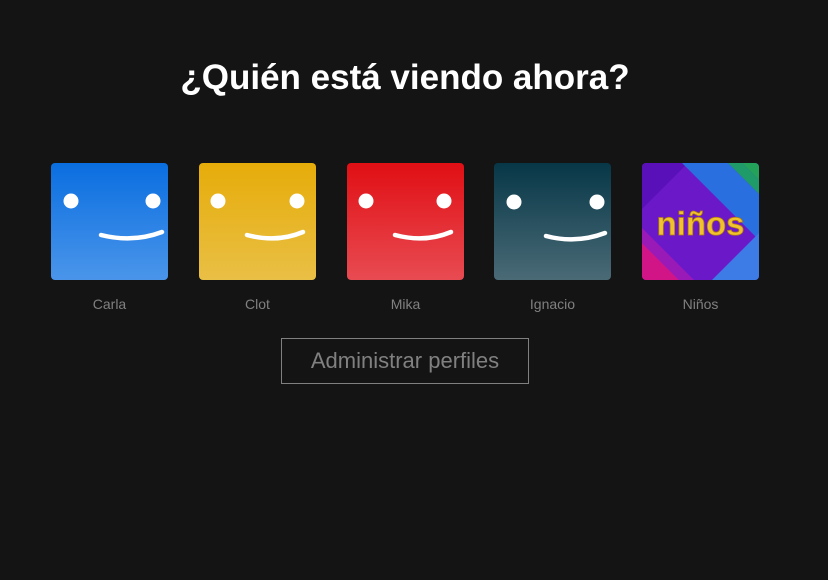 The image size is (828, 580). I want to click on avatar: niños, so click(700, 221).